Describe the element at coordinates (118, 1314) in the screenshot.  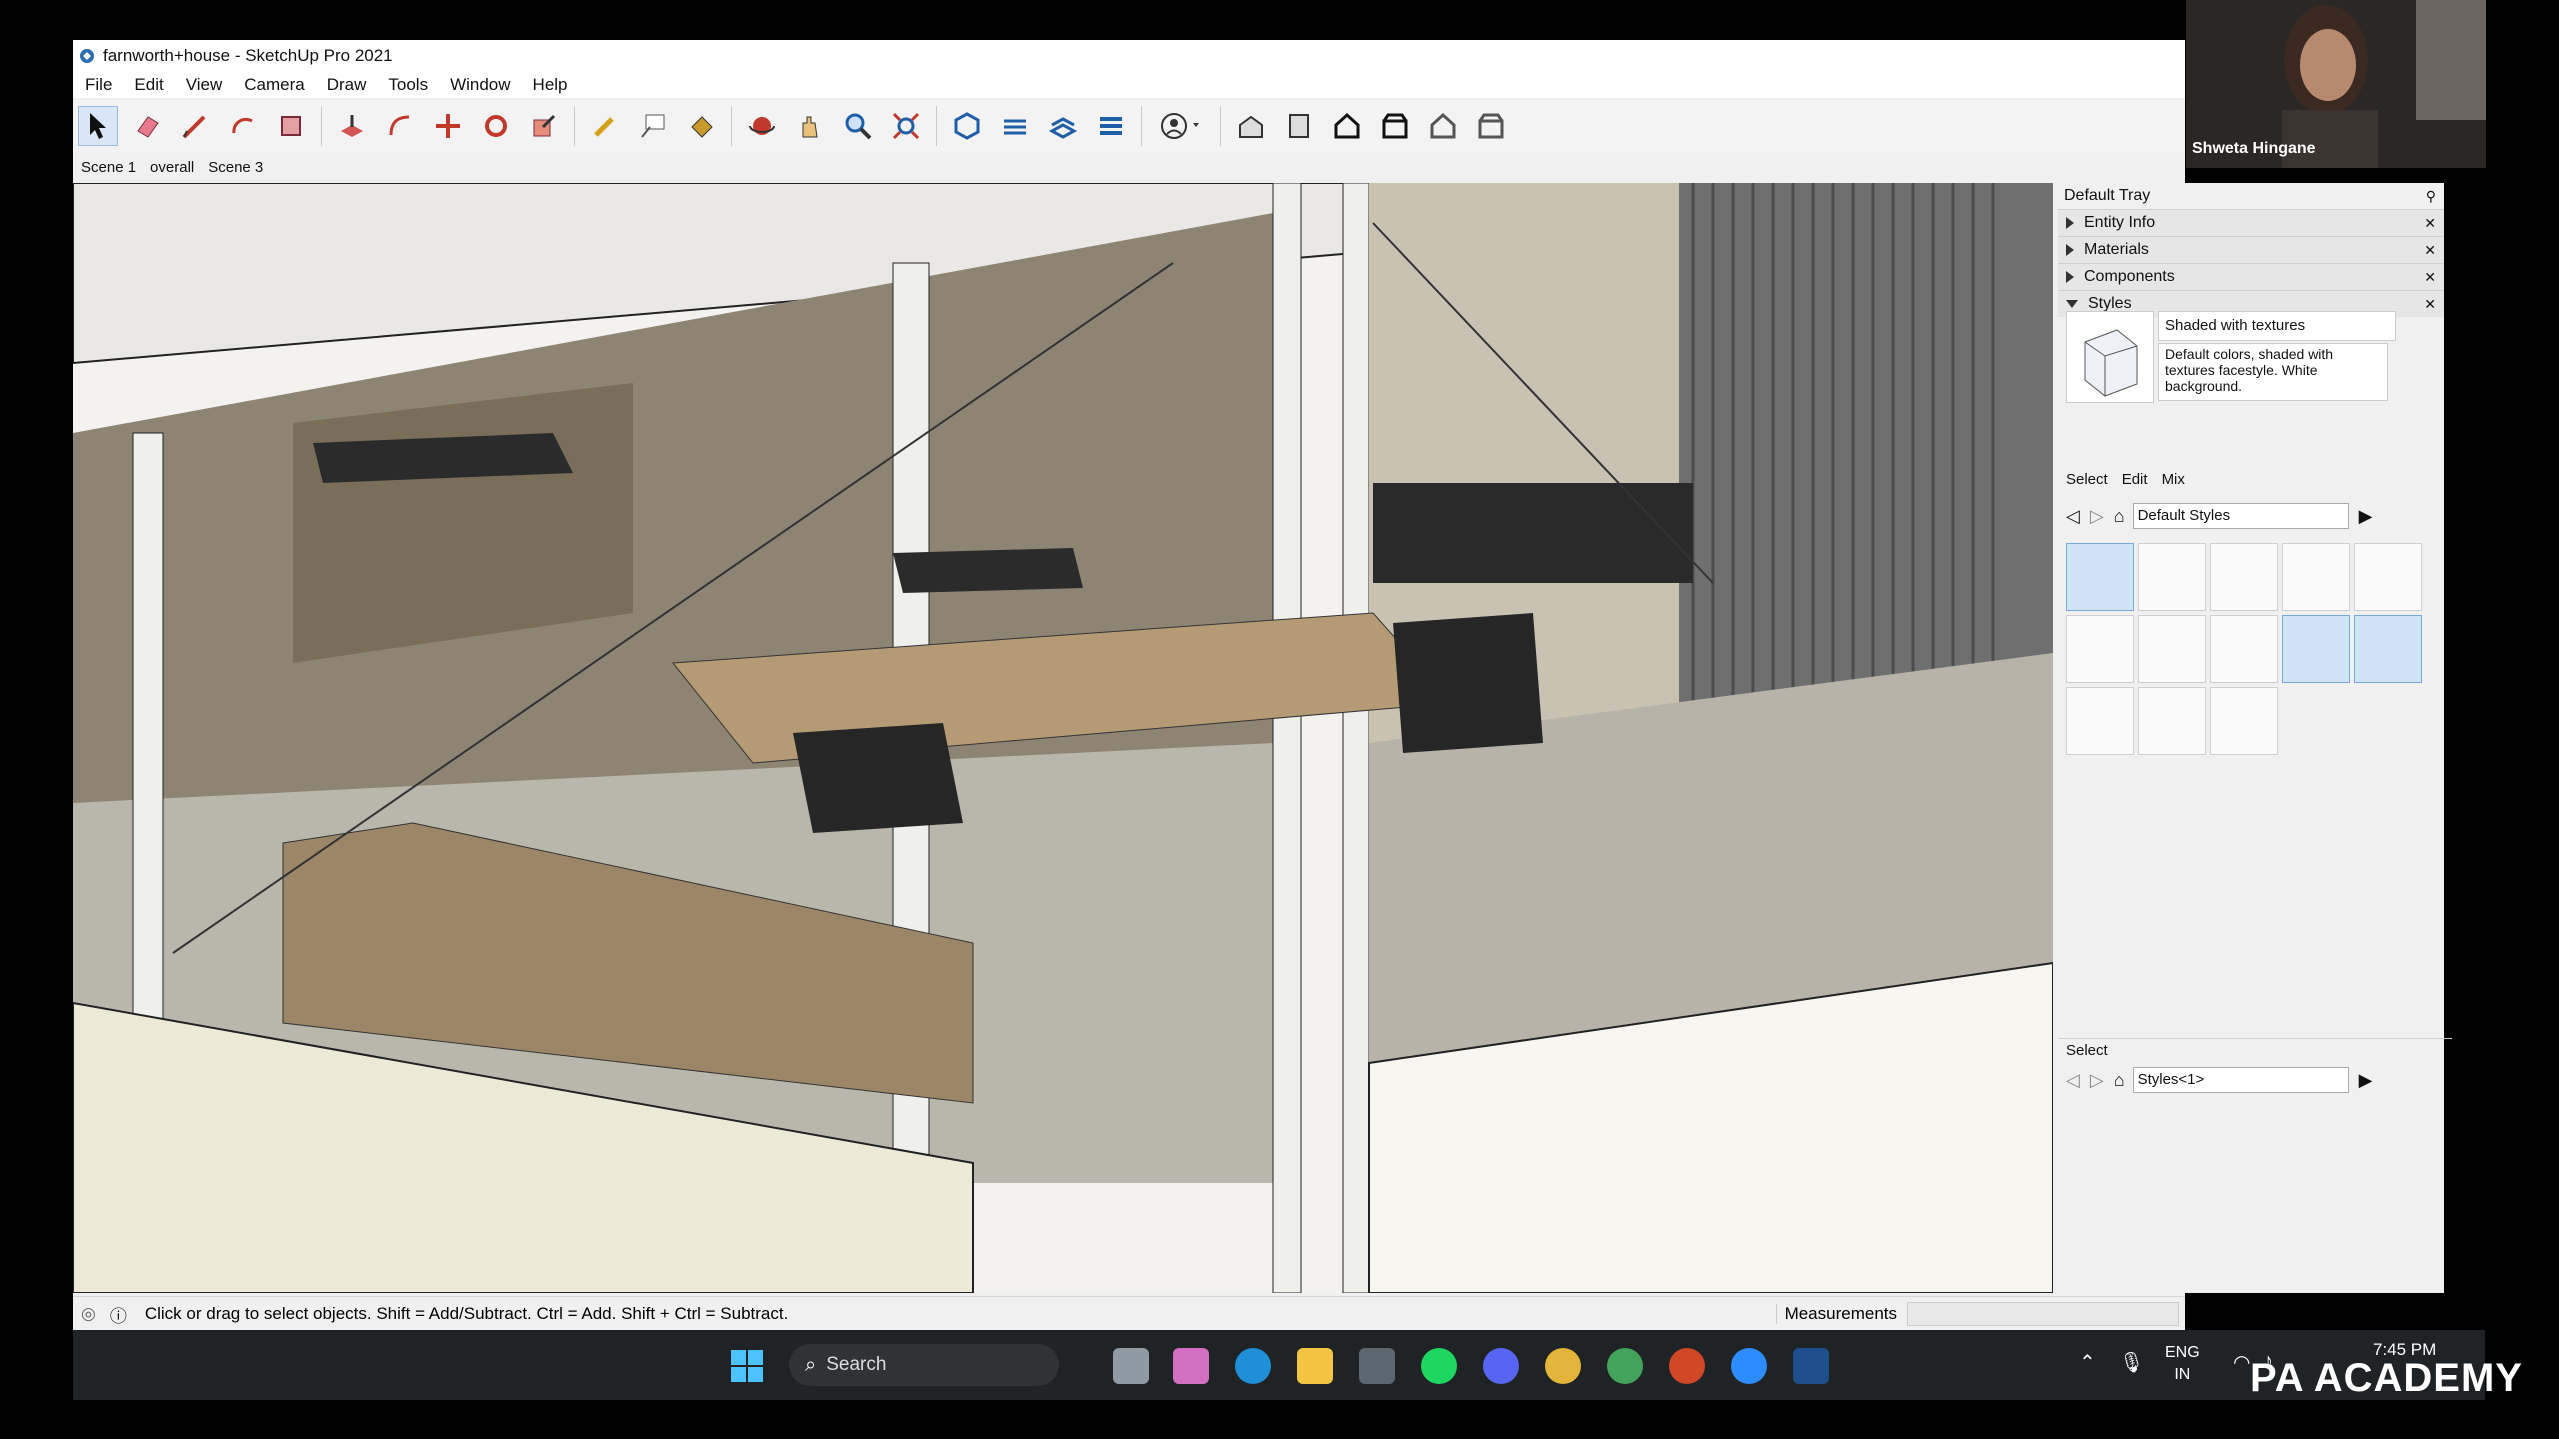
I see `info-icon: ⓘ` at that location.